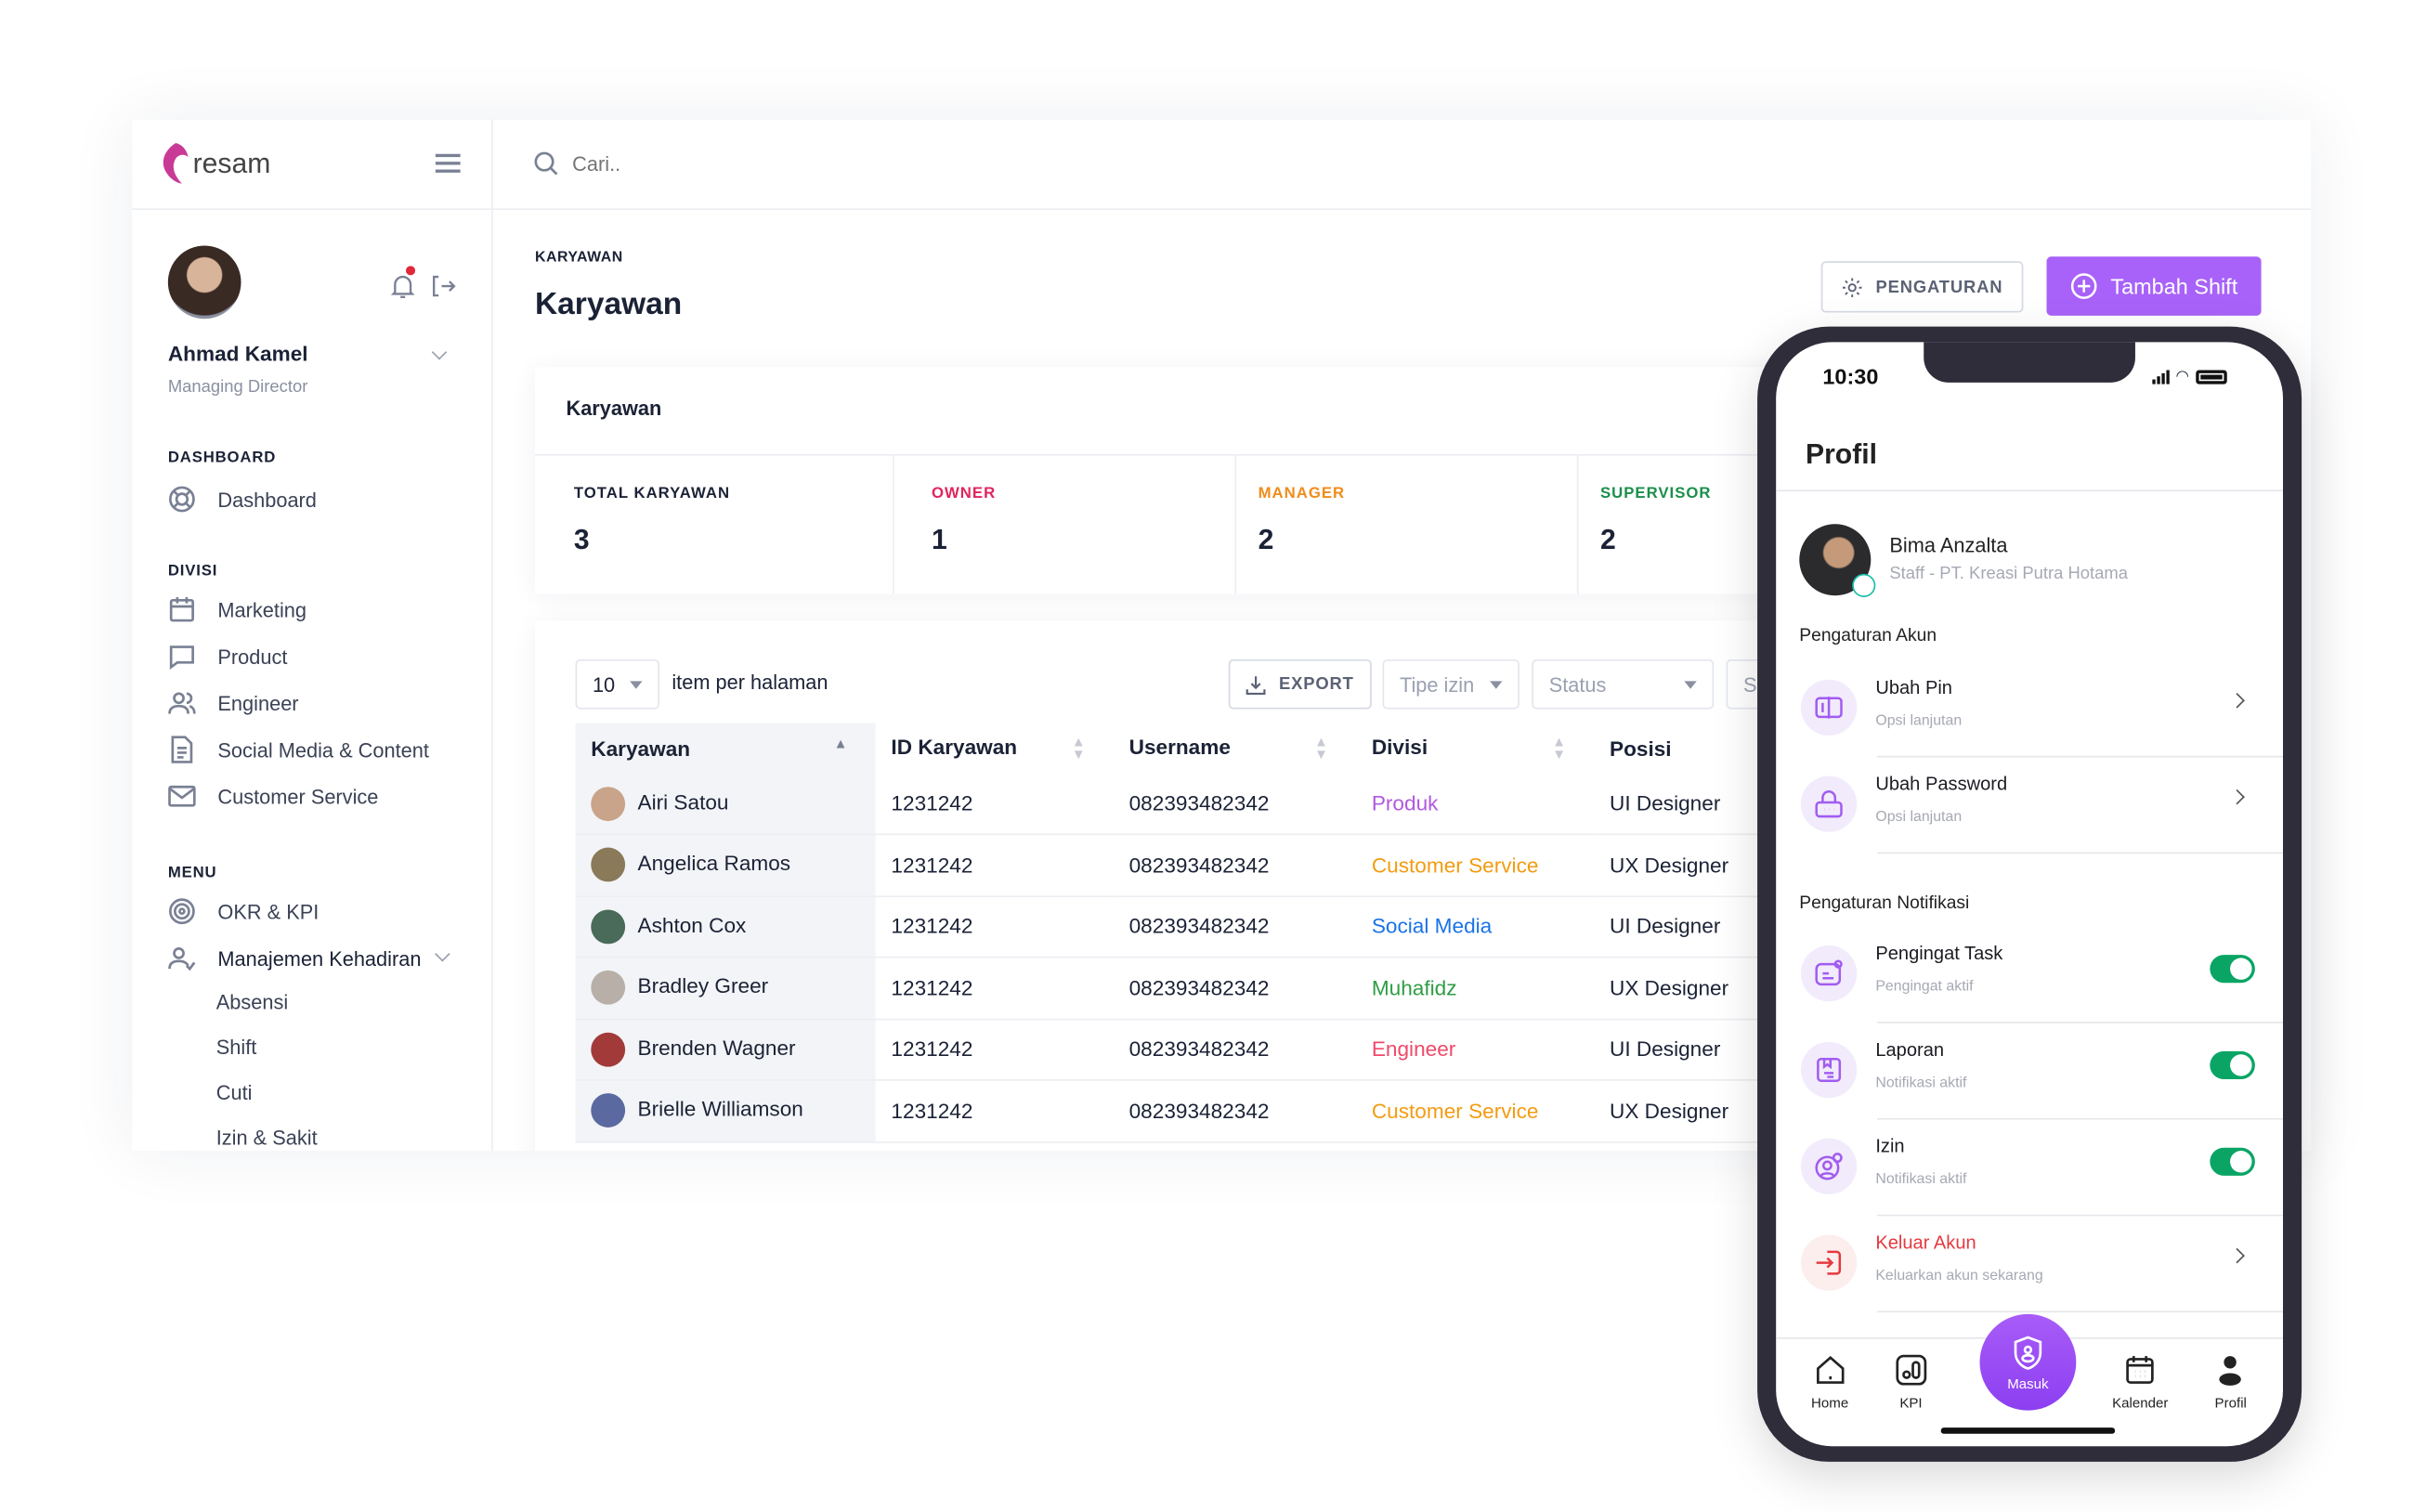 The image size is (2426, 1512). I want to click on column-header-id: ID Karyawan ▲ ▼, so click(995, 749).